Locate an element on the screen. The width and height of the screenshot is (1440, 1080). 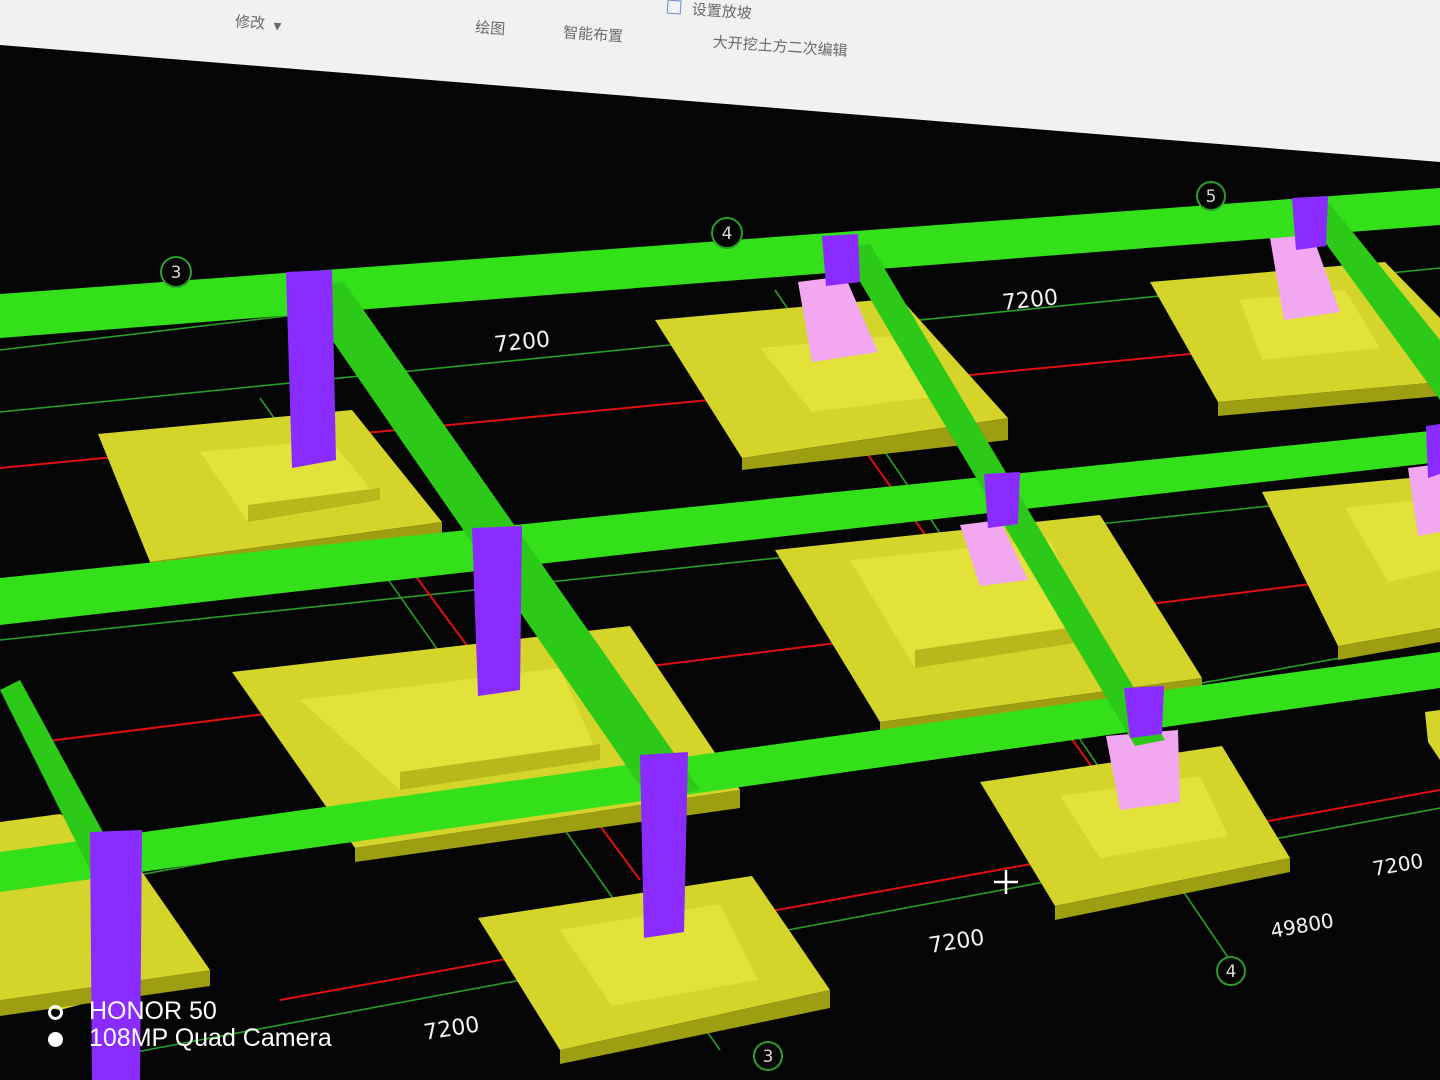
smart-layout-tab: 智能布置 is located at coordinates (592, 33).